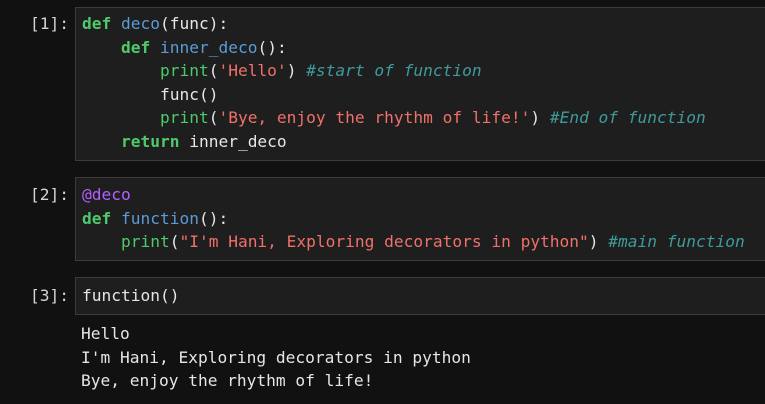  Describe the element at coordinates (105, 333) in the screenshot. I see `output-line: Hello` at that location.